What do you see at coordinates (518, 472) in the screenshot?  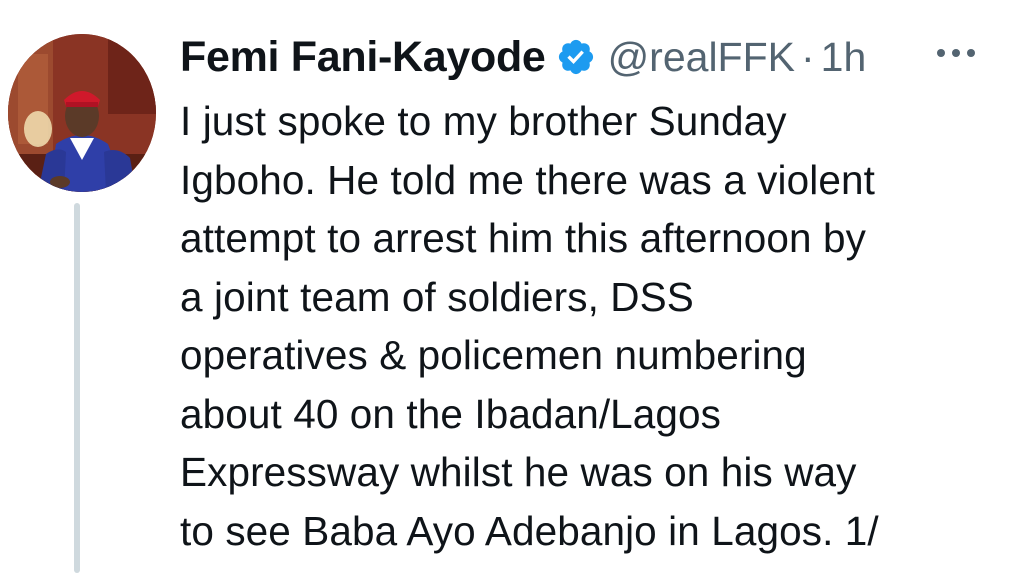 I see `tweet-body-line: Expressway whilst he was on his way` at bounding box center [518, 472].